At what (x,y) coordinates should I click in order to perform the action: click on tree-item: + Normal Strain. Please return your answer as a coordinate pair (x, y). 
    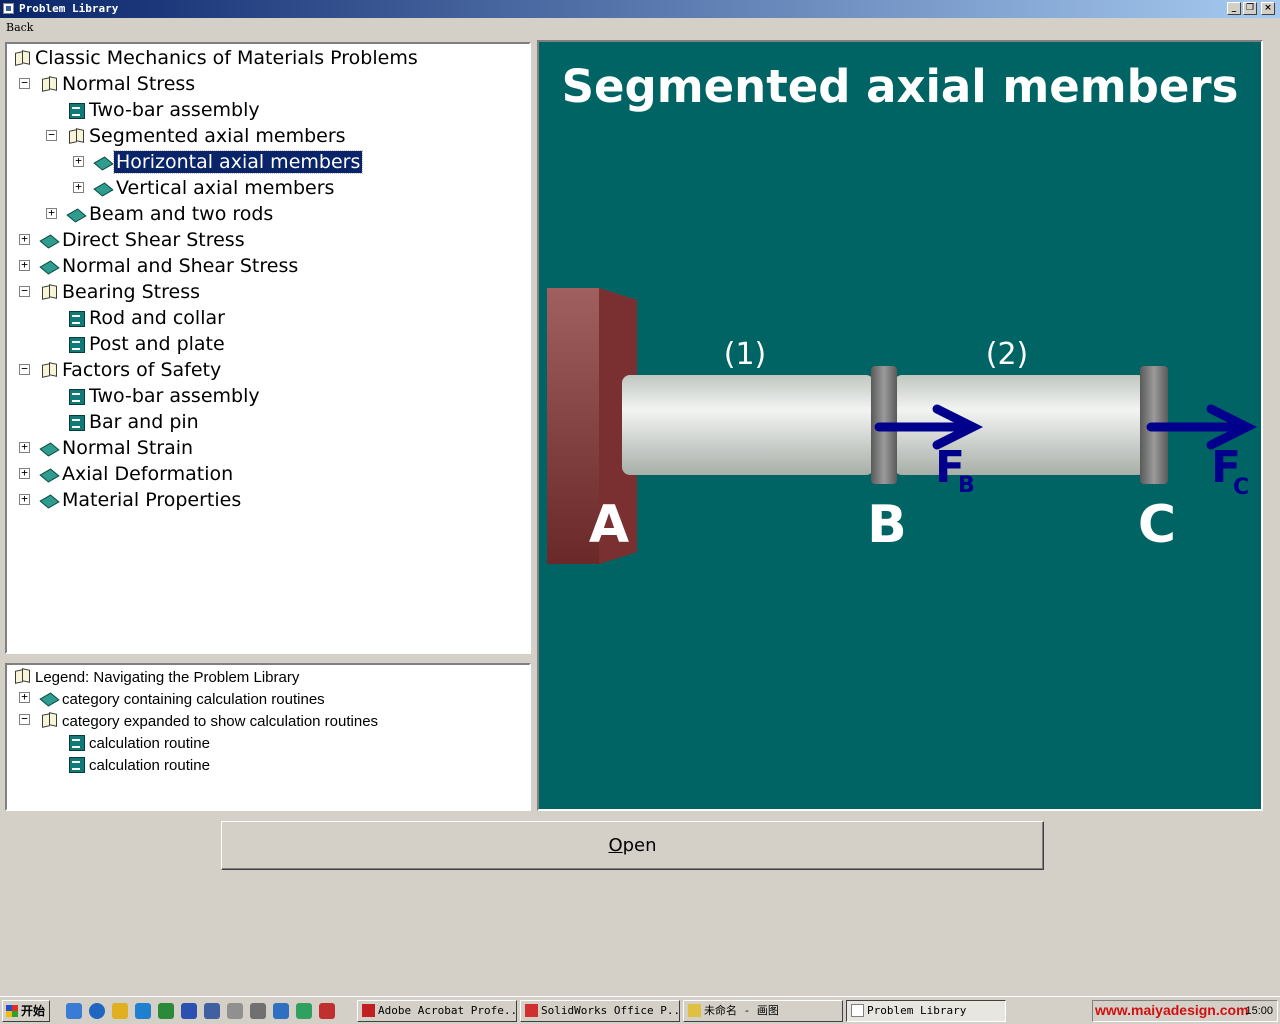
    Looking at the image, I should click on (268, 448).